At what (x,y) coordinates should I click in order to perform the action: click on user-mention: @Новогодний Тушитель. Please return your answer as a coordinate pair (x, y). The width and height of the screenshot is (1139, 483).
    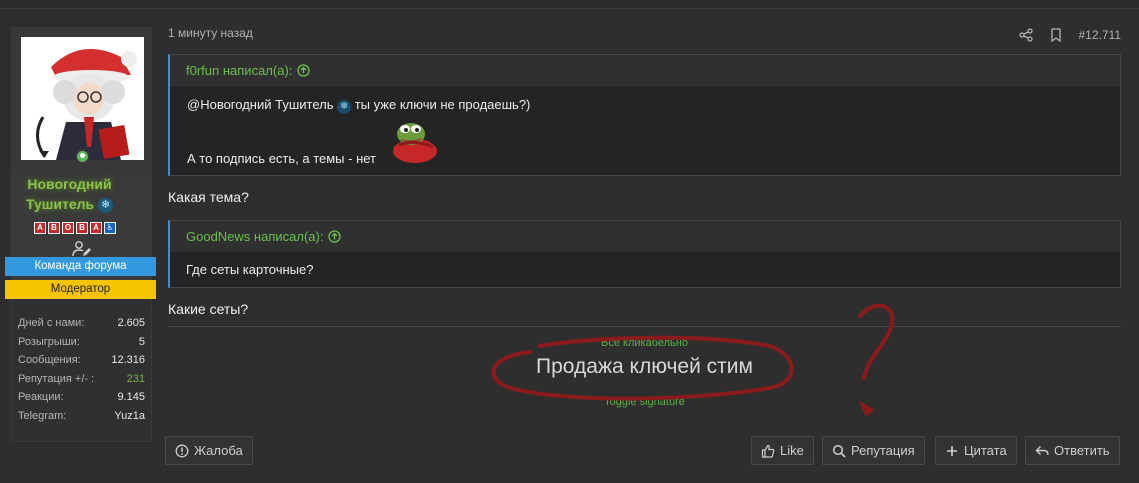
    Looking at the image, I should click on (260, 104).